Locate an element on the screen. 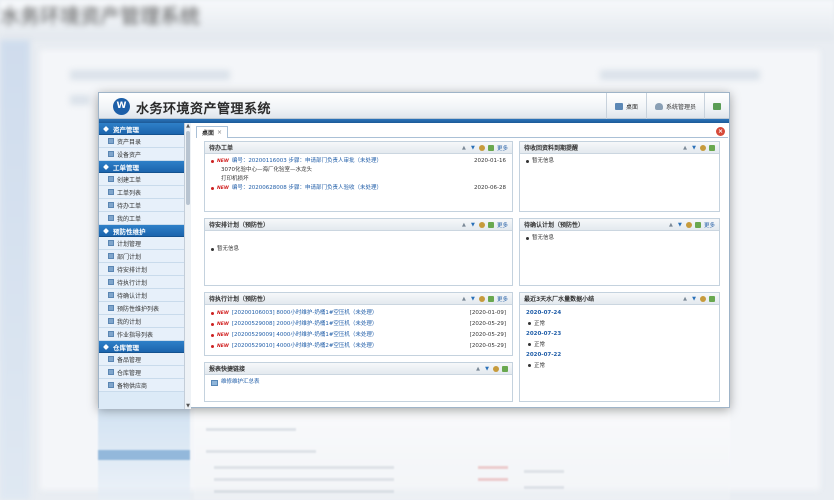  plan-item-text: [20200529010] 4000小时维护-奶桶2#空压机（未处理） is located at coordinates (305, 346).